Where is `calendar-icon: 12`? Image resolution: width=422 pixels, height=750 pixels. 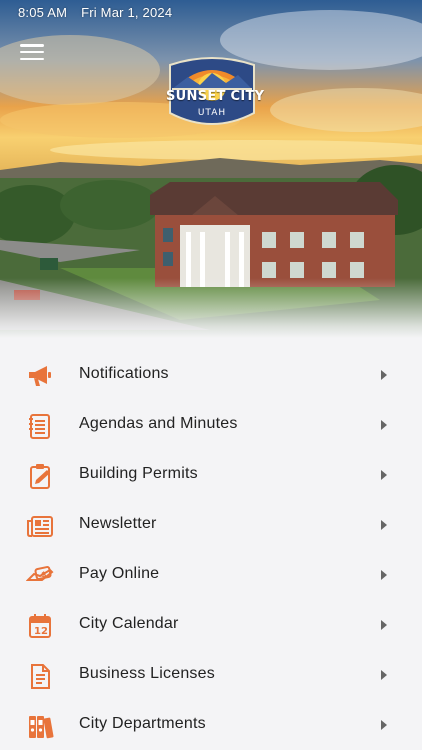 calendar-icon: 12 is located at coordinates (40, 626).